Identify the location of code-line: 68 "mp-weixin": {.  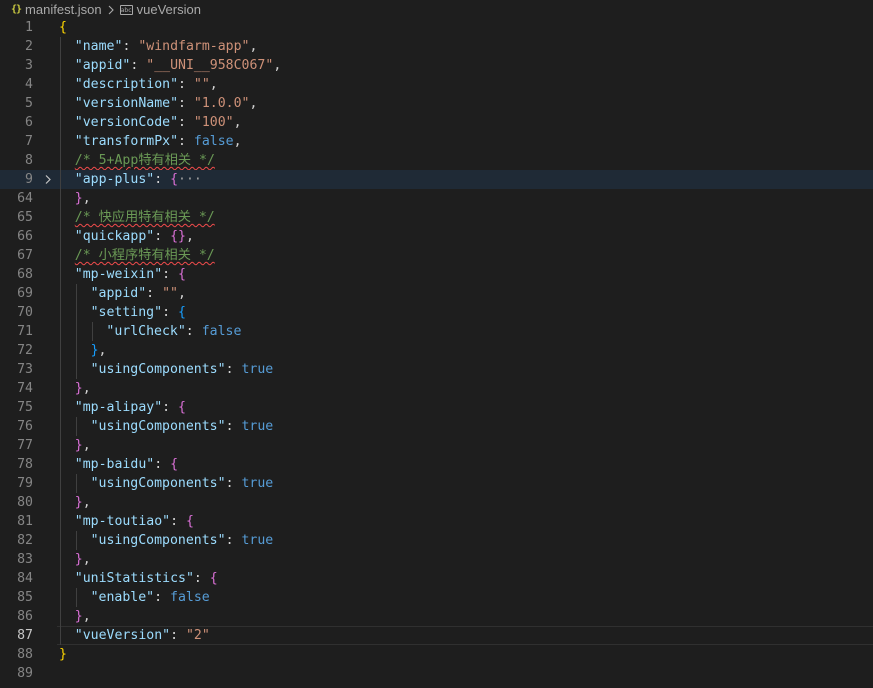
(436, 274).